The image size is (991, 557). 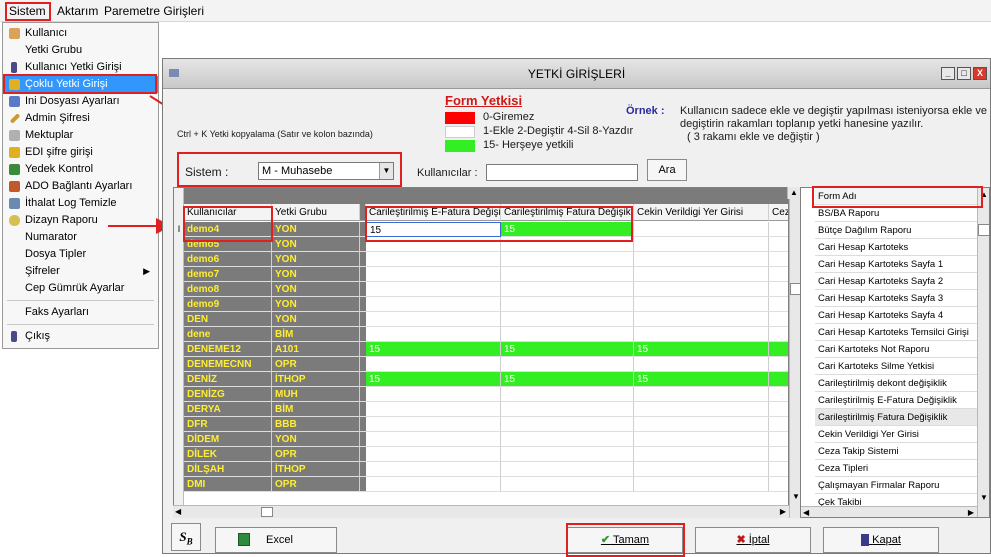 What do you see at coordinates (481, 364) in the screenshot?
I see `table-row: DENEMECNN OPR` at bounding box center [481, 364].